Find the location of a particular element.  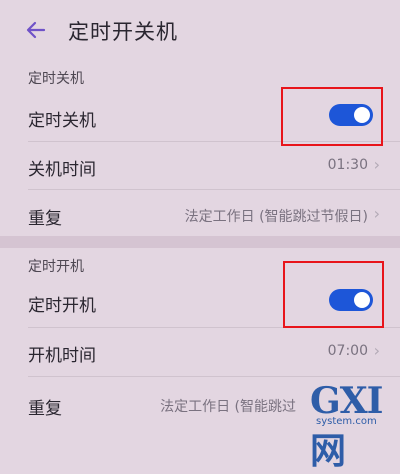

header: 定时开关机 is located at coordinates (200, 29).